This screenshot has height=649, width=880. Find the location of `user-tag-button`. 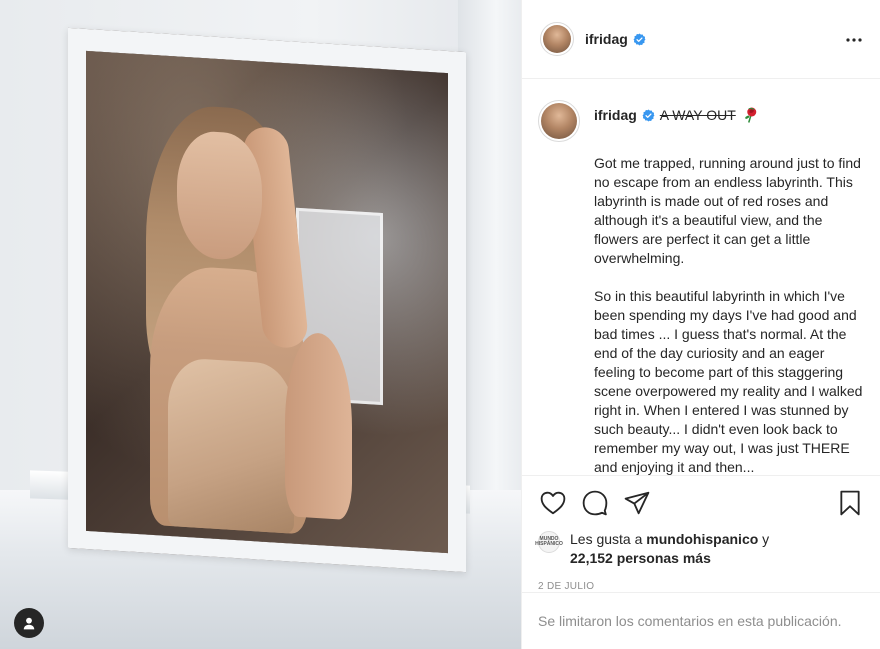

user-tag-button is located at coordinates (29, 623).